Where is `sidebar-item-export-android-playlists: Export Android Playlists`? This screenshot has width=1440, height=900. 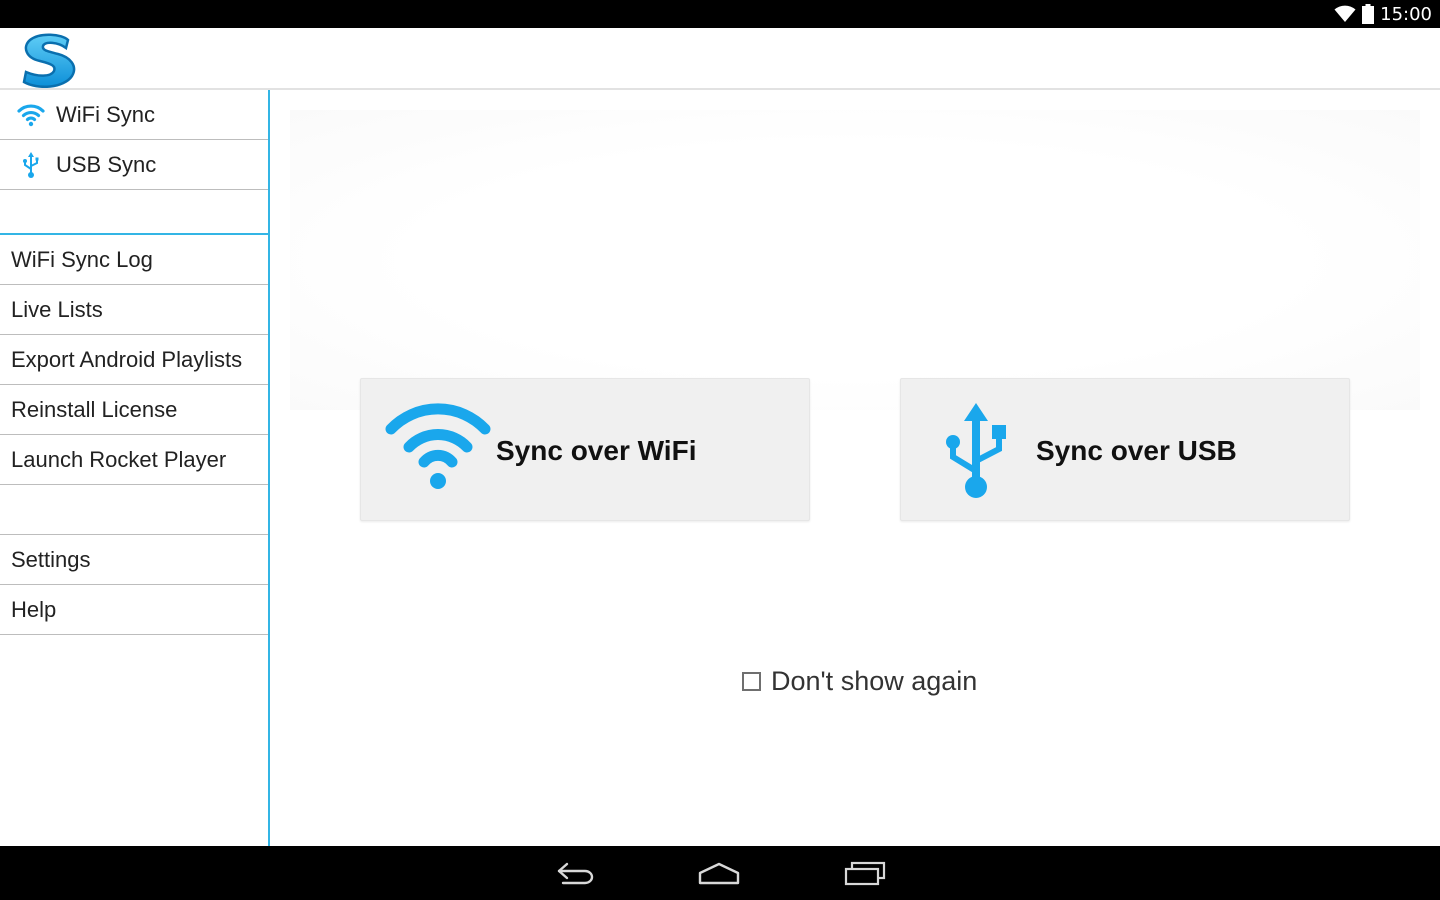 sidebar-item-export-android-playlists: Export Android Playlists is located at coordinates (134, 360).